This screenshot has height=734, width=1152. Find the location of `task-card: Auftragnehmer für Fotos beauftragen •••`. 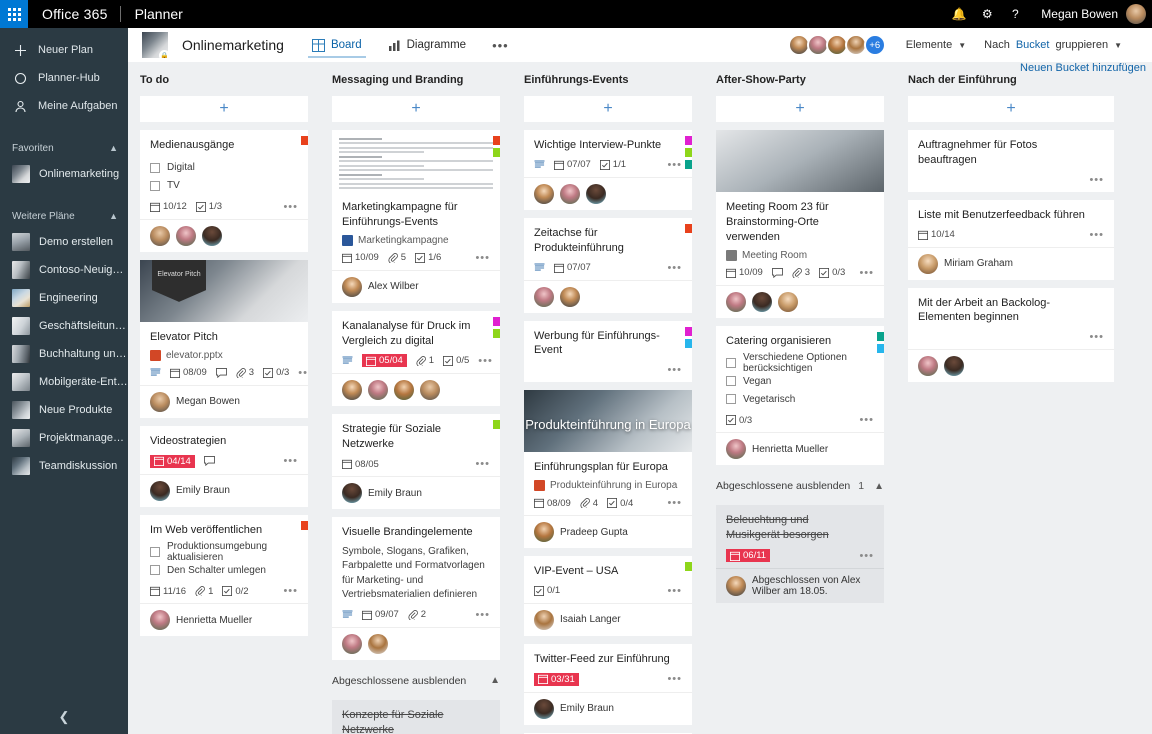

task-card: Auftragnehmer für Fotos beauftragen ••• is located at coordinates (1011, 161).